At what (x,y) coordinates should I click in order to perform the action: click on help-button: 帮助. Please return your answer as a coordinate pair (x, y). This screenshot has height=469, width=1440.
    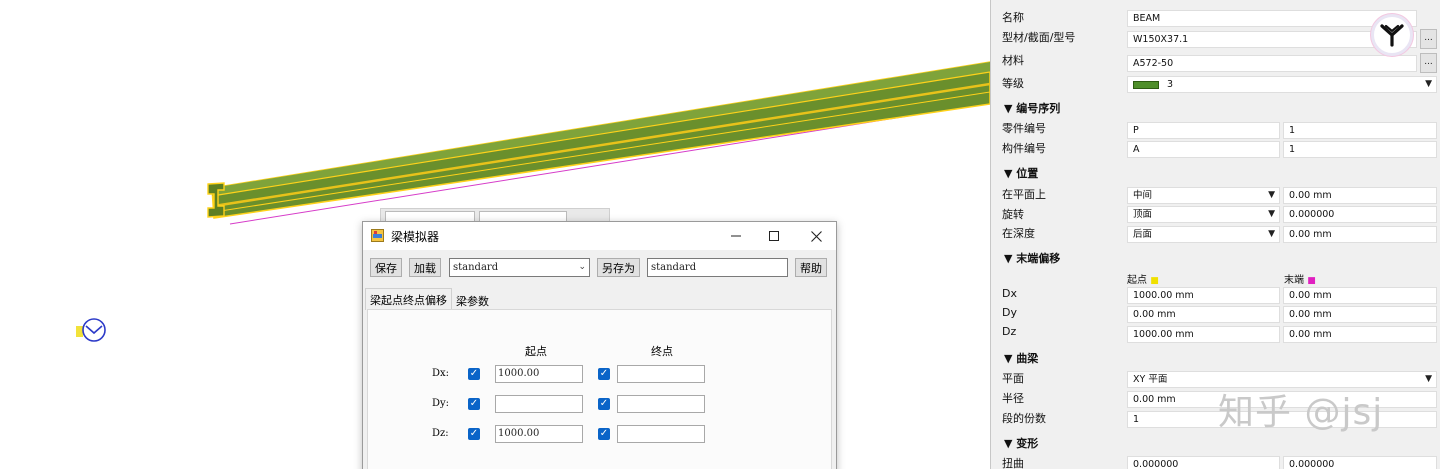
    Looking at the image, I should click on (811, 267).